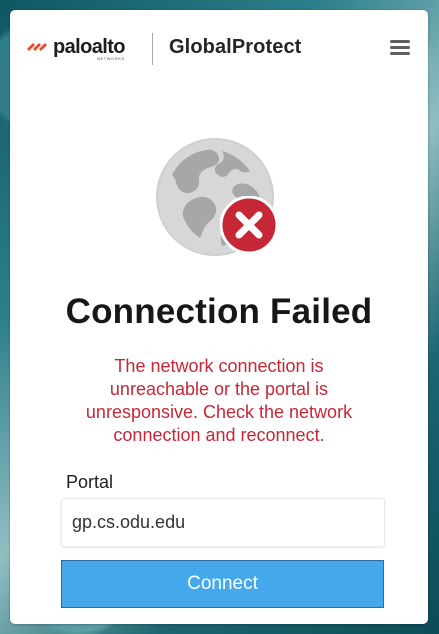  Describe the element at coordinates (37, 47) in the screenshot. I see `paloalto-logo-icon` at that location.